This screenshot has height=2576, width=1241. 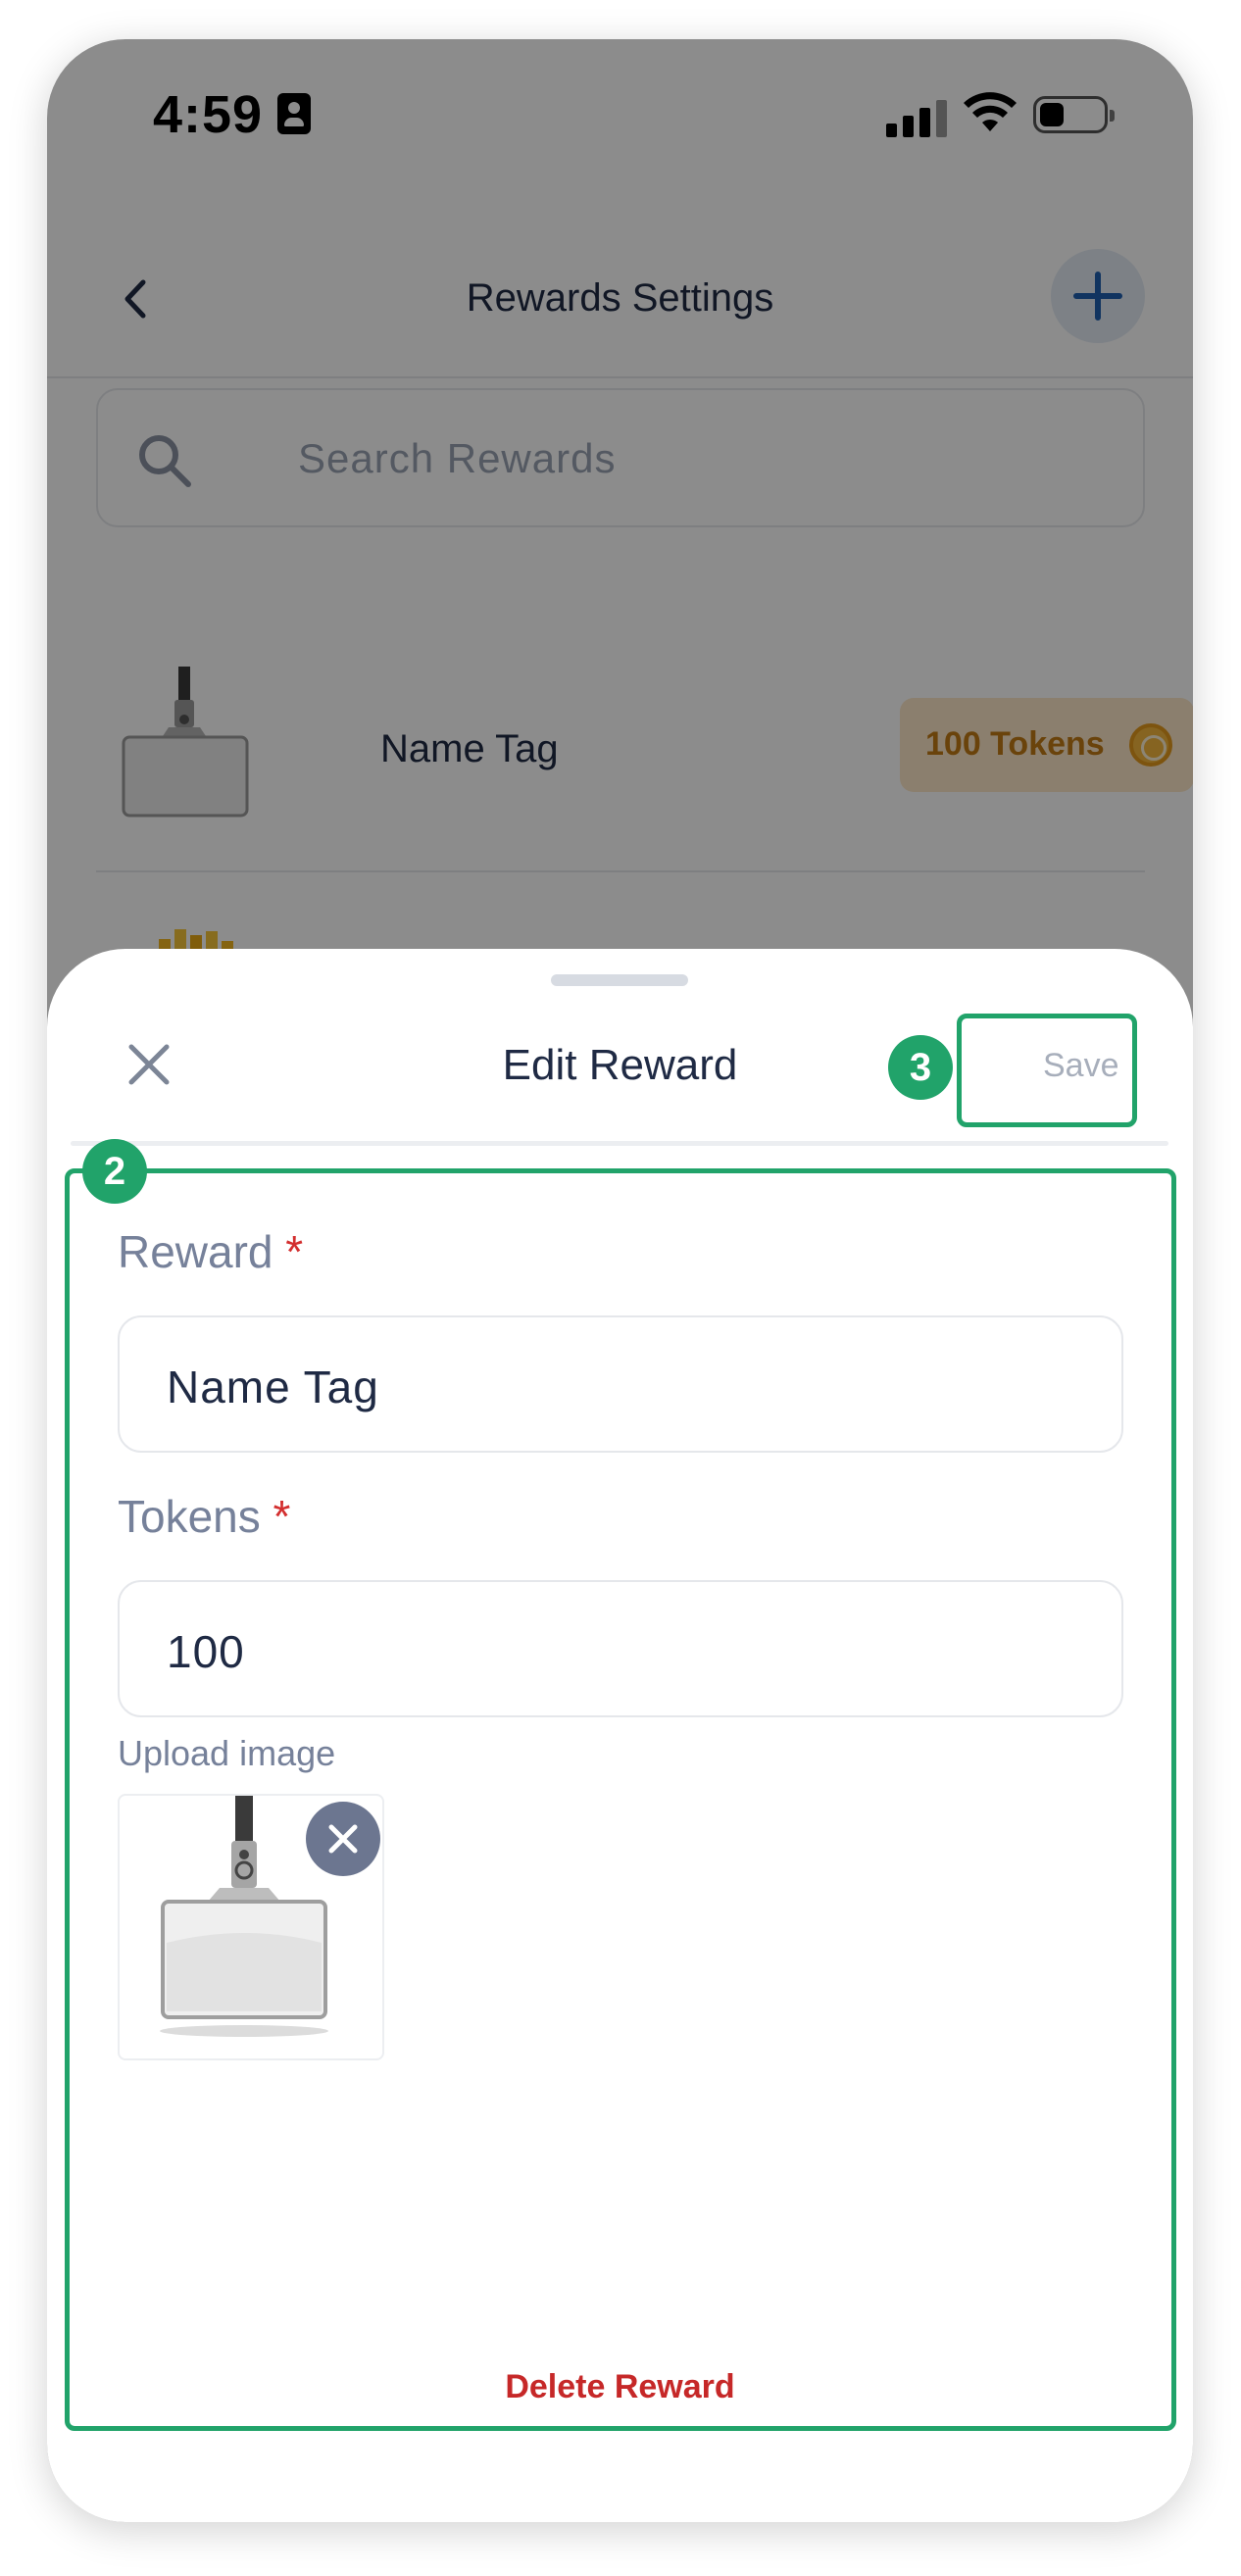 I want to click on highlight-box-save, so click(x=1047, y=1070).